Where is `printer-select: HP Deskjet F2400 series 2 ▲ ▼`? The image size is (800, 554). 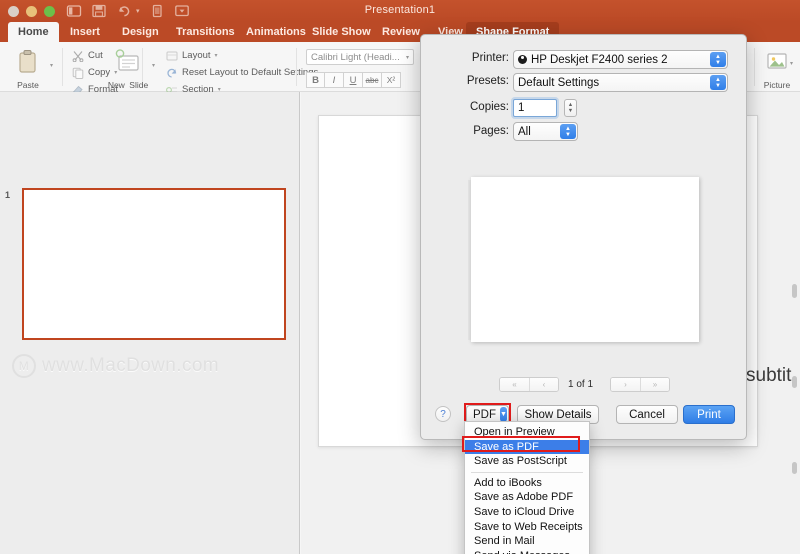
printer-select: HP Deskjet F2400 series 2 ▲ ▼ is located at coordinates (620, 59).